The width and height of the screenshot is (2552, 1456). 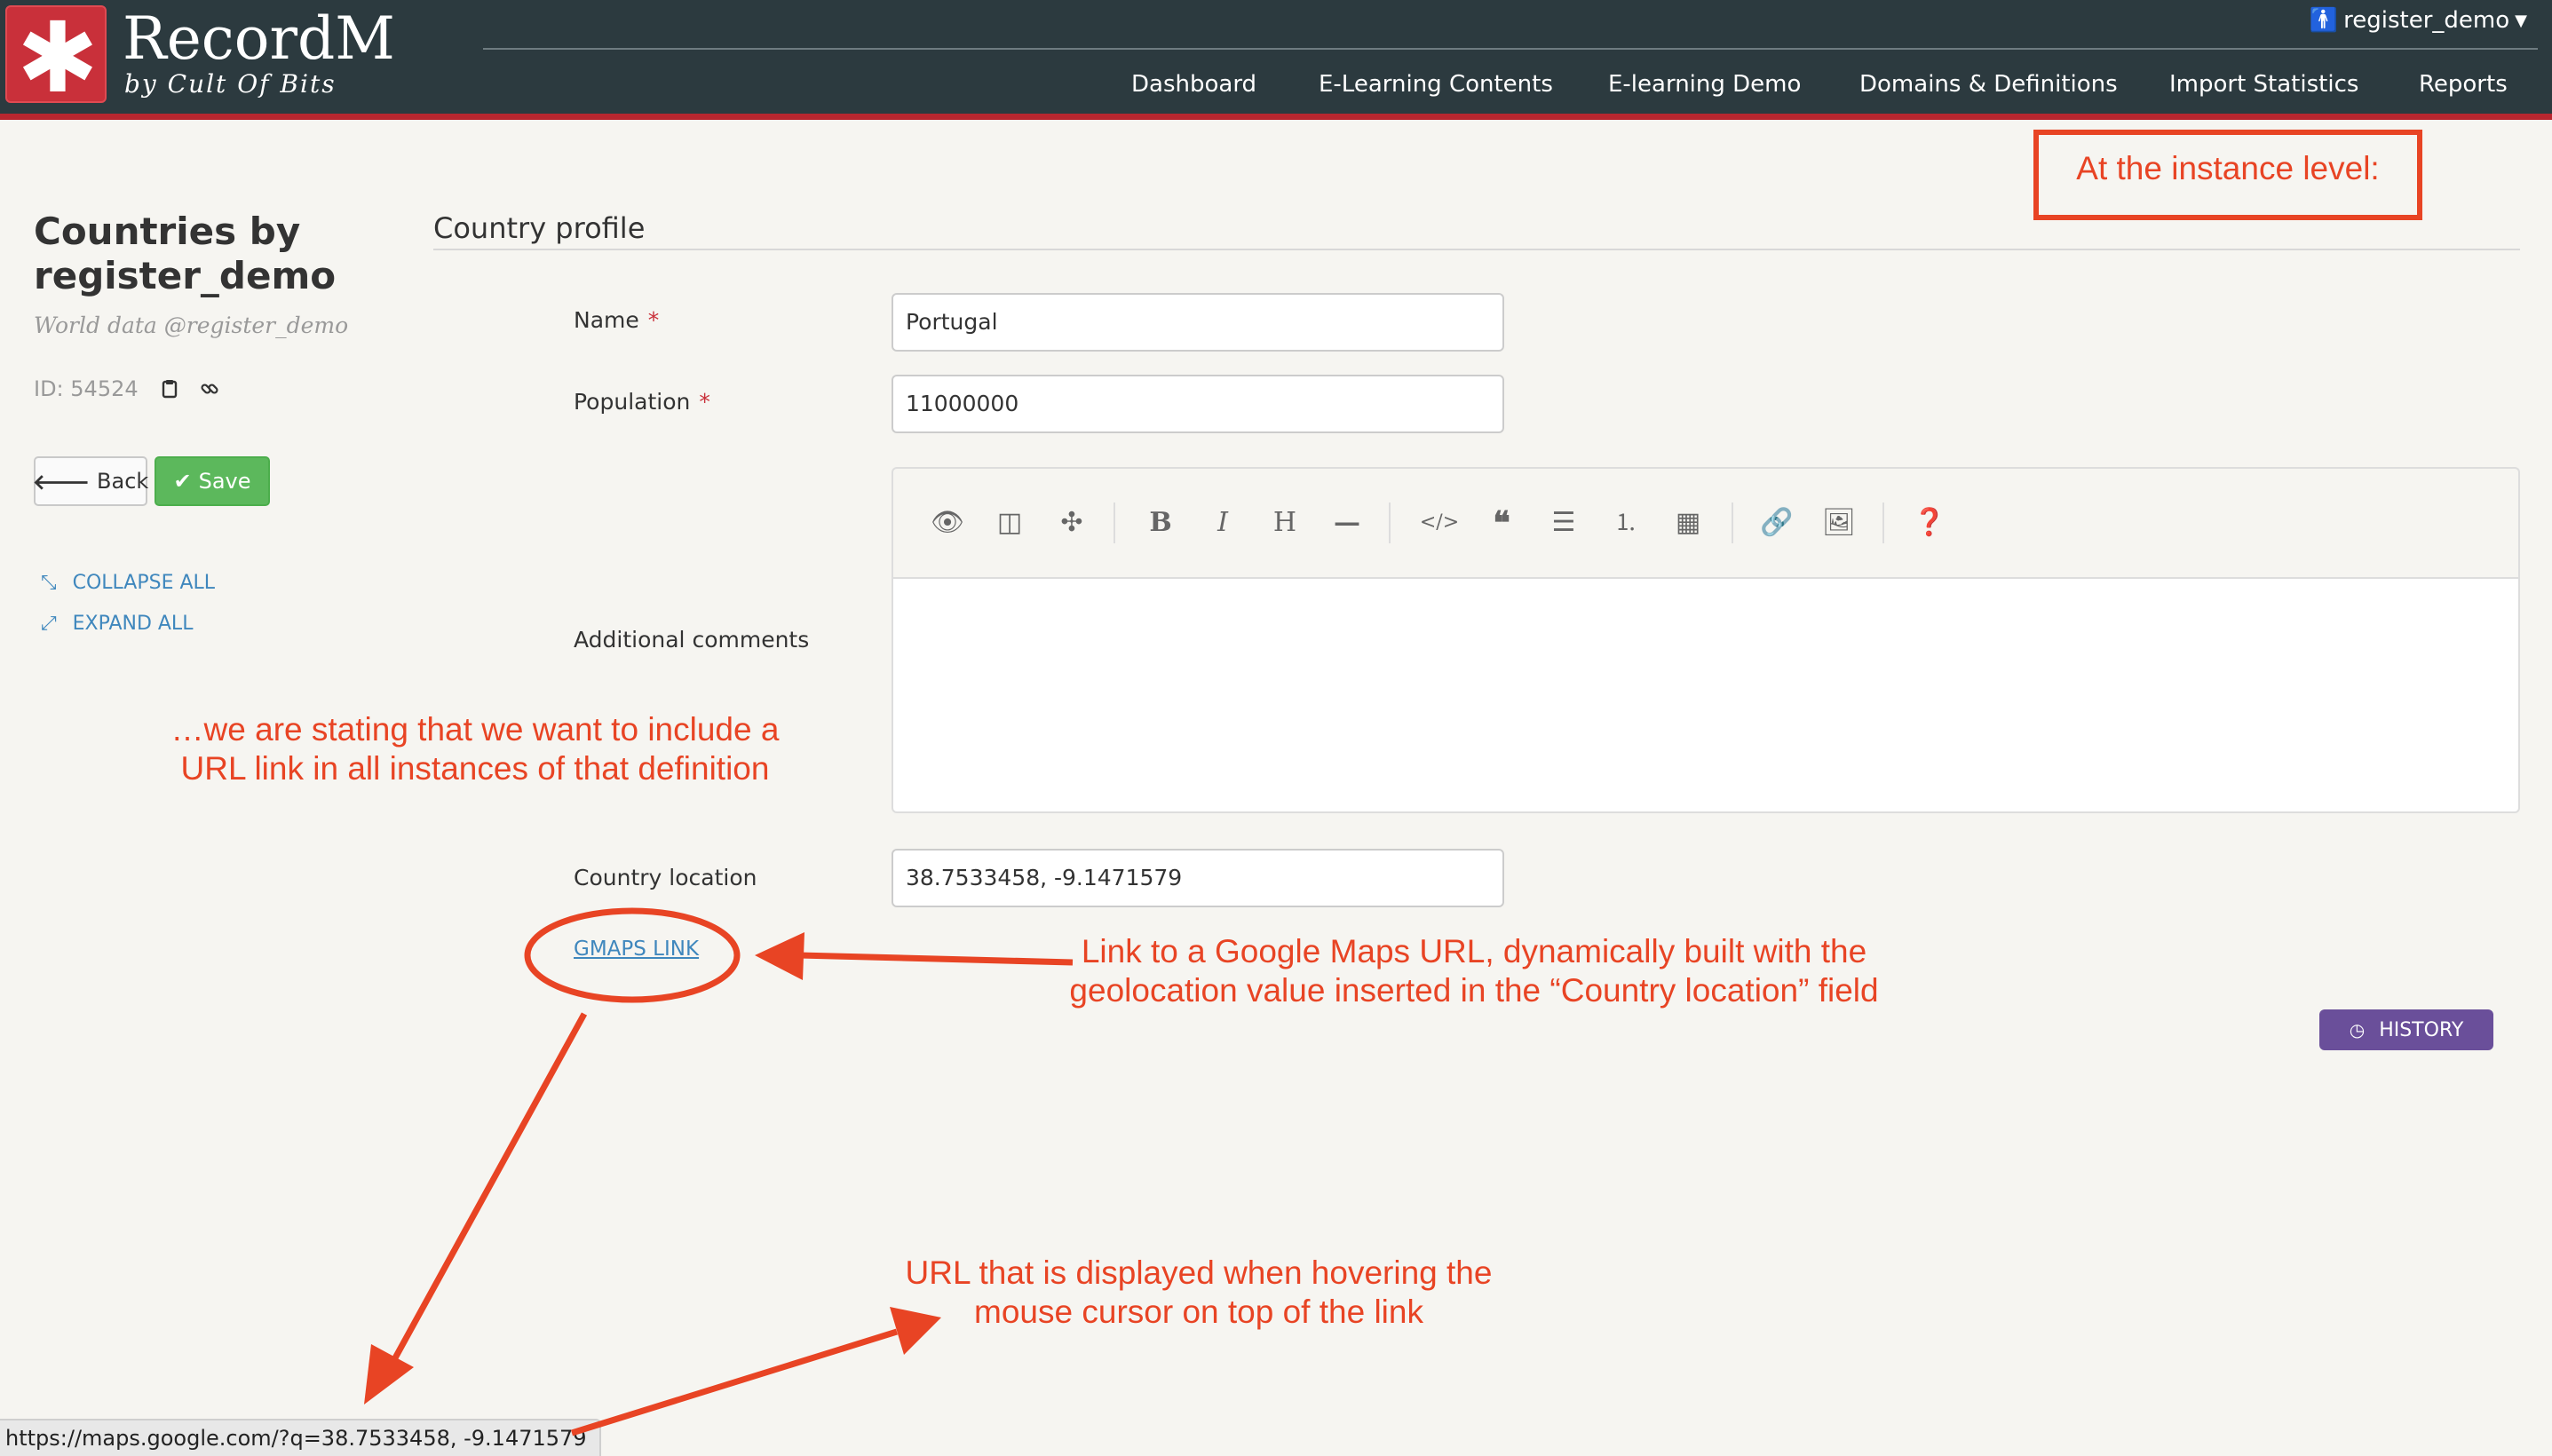 What do you see at coordinates (915, 1331) in the screenshot?
I see `annotation-arrowhead-up` at bounding box center [915, 1331].